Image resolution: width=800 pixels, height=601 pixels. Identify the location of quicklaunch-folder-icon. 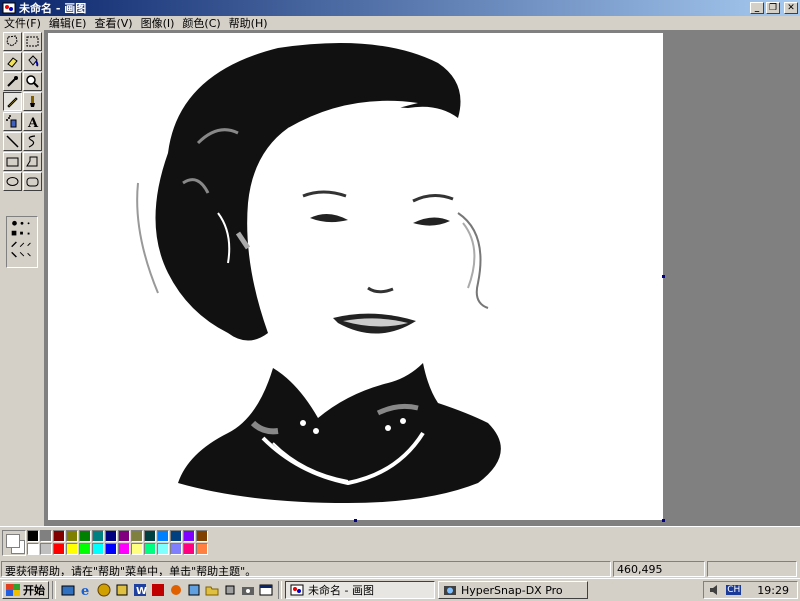
(212, 590).